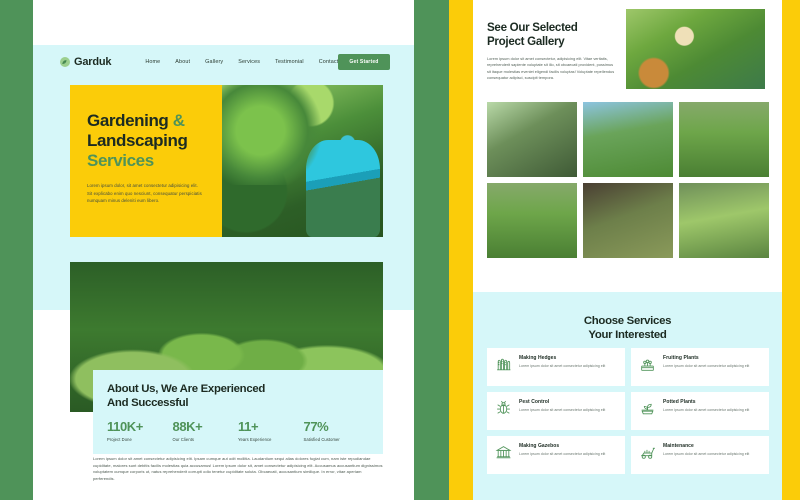  What do you see at coordinates (271, 430) in the screenshot?
I see `stat-years-experience: 11+ Years Experience` at bounding box center [271, 430].